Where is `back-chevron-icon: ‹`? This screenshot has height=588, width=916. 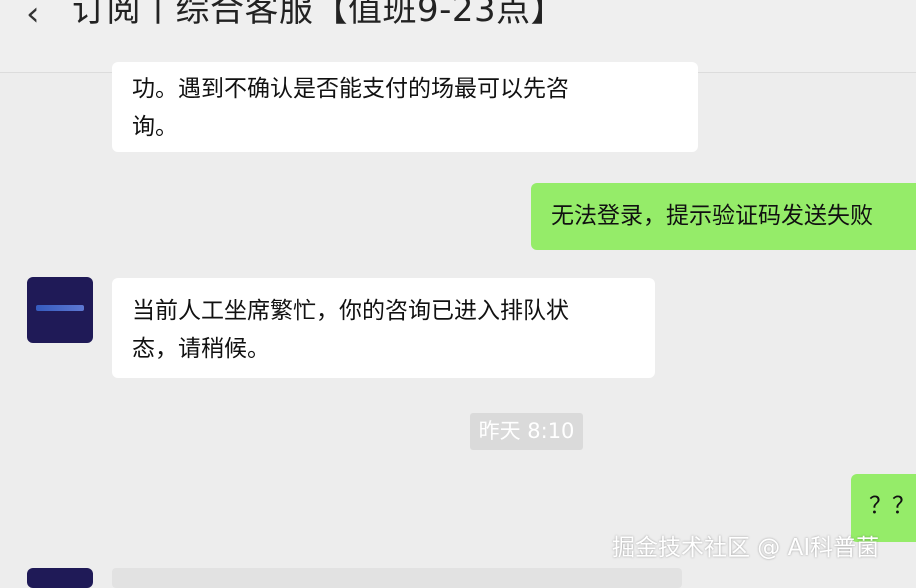
back-chevron-icon: ‹ is located at coordinates (33, 17).